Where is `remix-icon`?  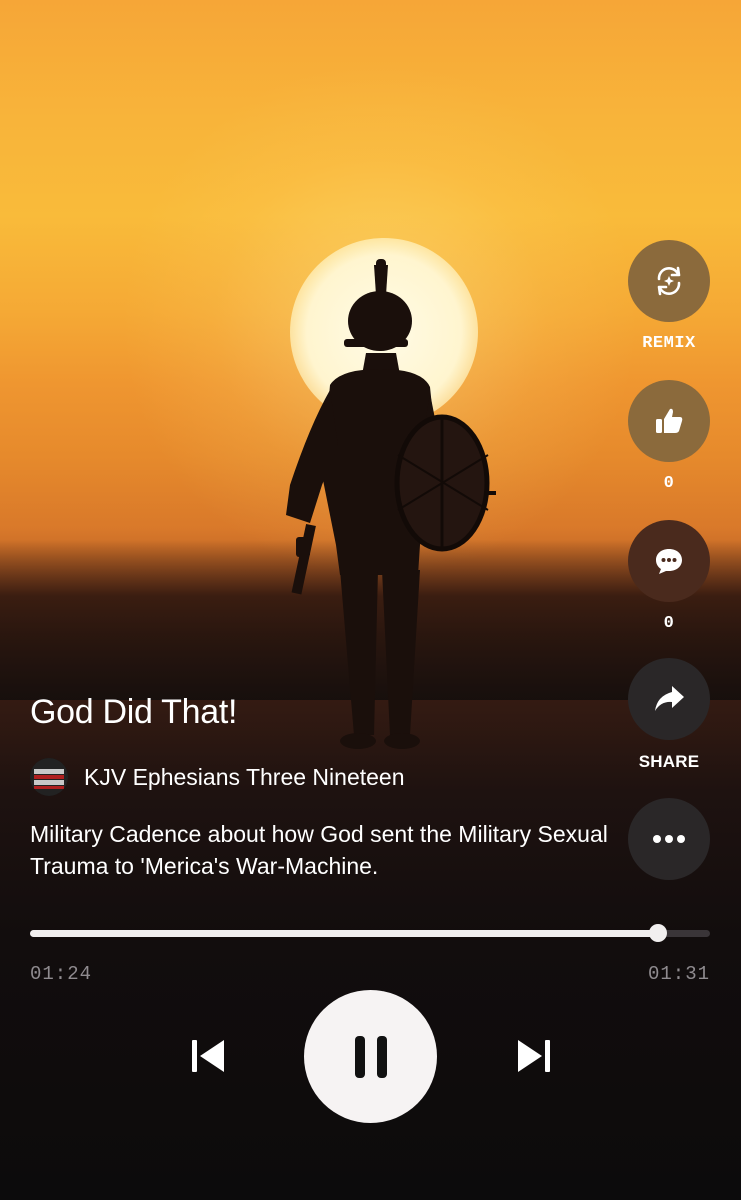
remix-icon is located at coordinates (669, 281).